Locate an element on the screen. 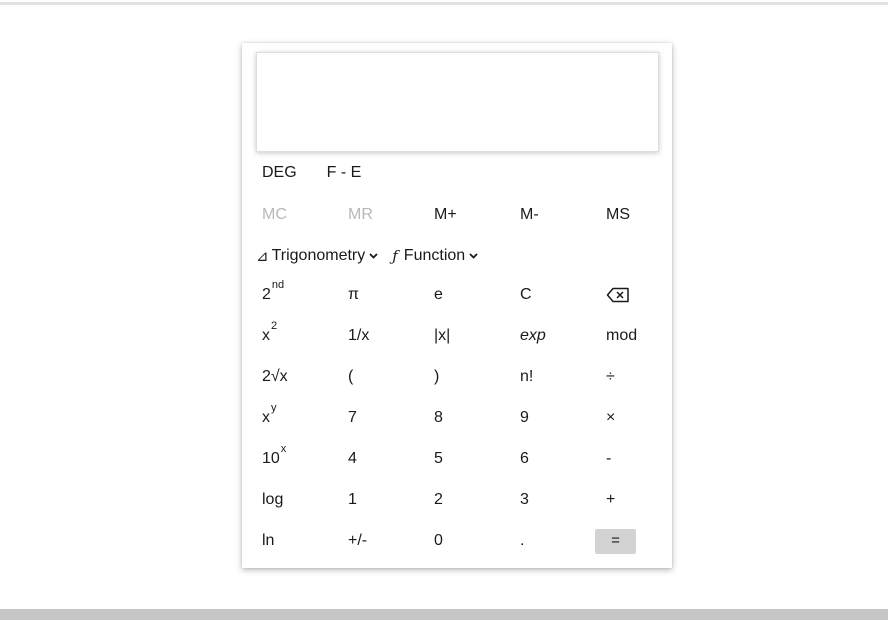 The height and width of the screenshot is (620, 888). ten-power-base: 10 is located at coordinates (271, 458).